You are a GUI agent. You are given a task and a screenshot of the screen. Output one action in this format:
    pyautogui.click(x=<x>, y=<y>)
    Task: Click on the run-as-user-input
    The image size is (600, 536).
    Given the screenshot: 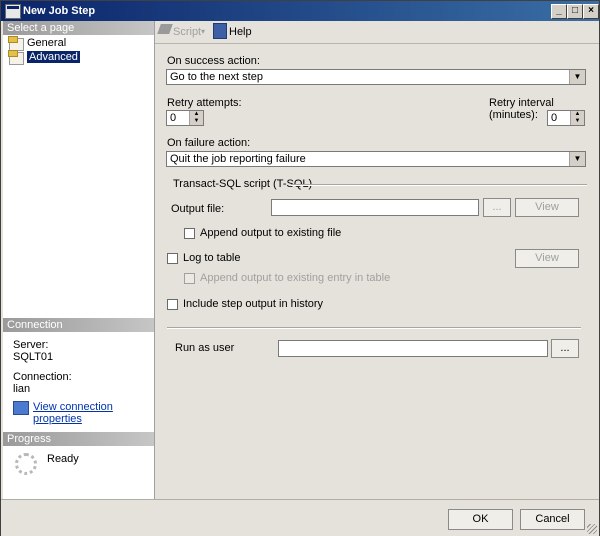 What is the action you would take?
    pyautogui.click(x=413, y=348)
    